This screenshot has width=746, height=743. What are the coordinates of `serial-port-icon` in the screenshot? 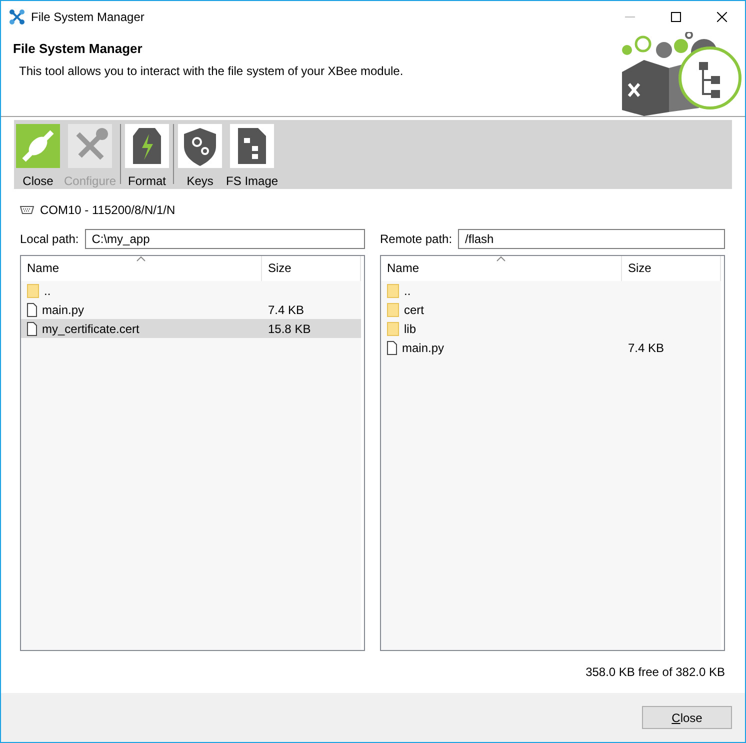 It's located at (27, 210).